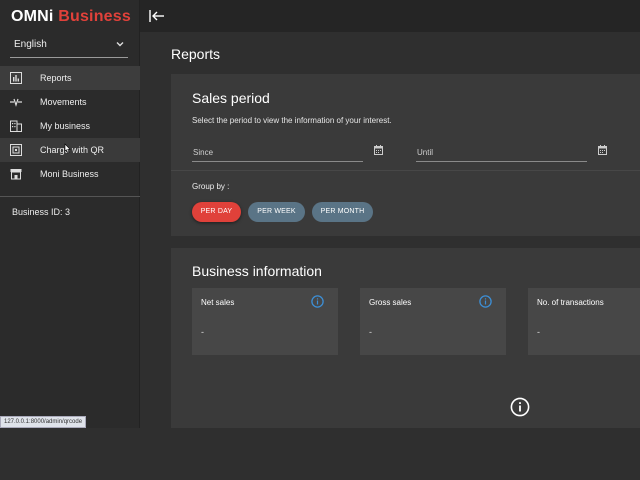 The image size is (640, 480). I want to click on brand-name-part1: OMNi, so click(32, 16).